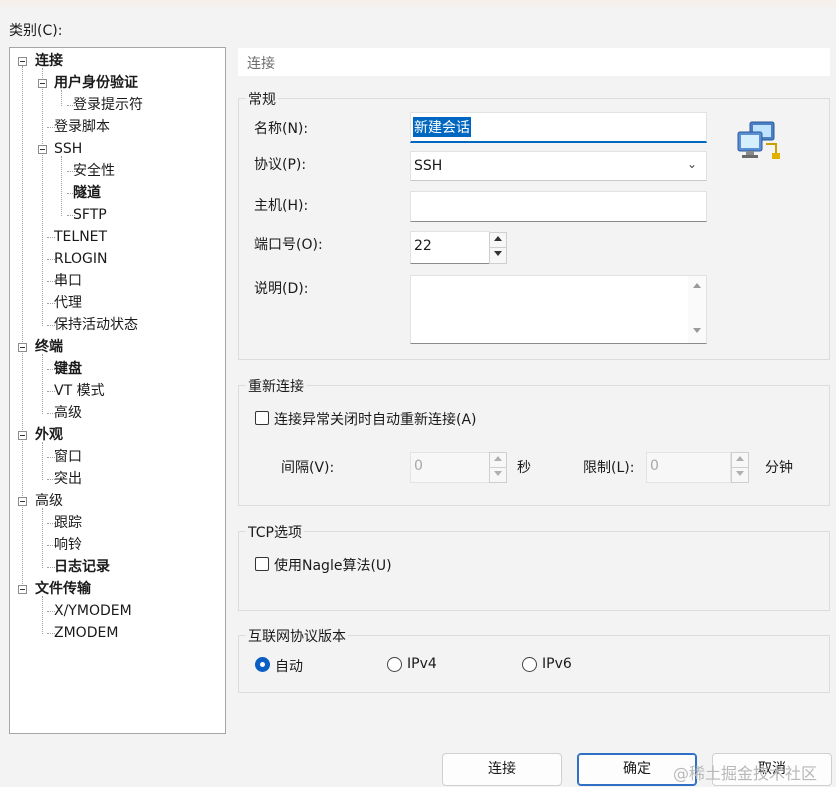  What do you see at coordinates (697, 309) in the screenshot?
I see `description-scrollbar` at bounding box center [697, 309].